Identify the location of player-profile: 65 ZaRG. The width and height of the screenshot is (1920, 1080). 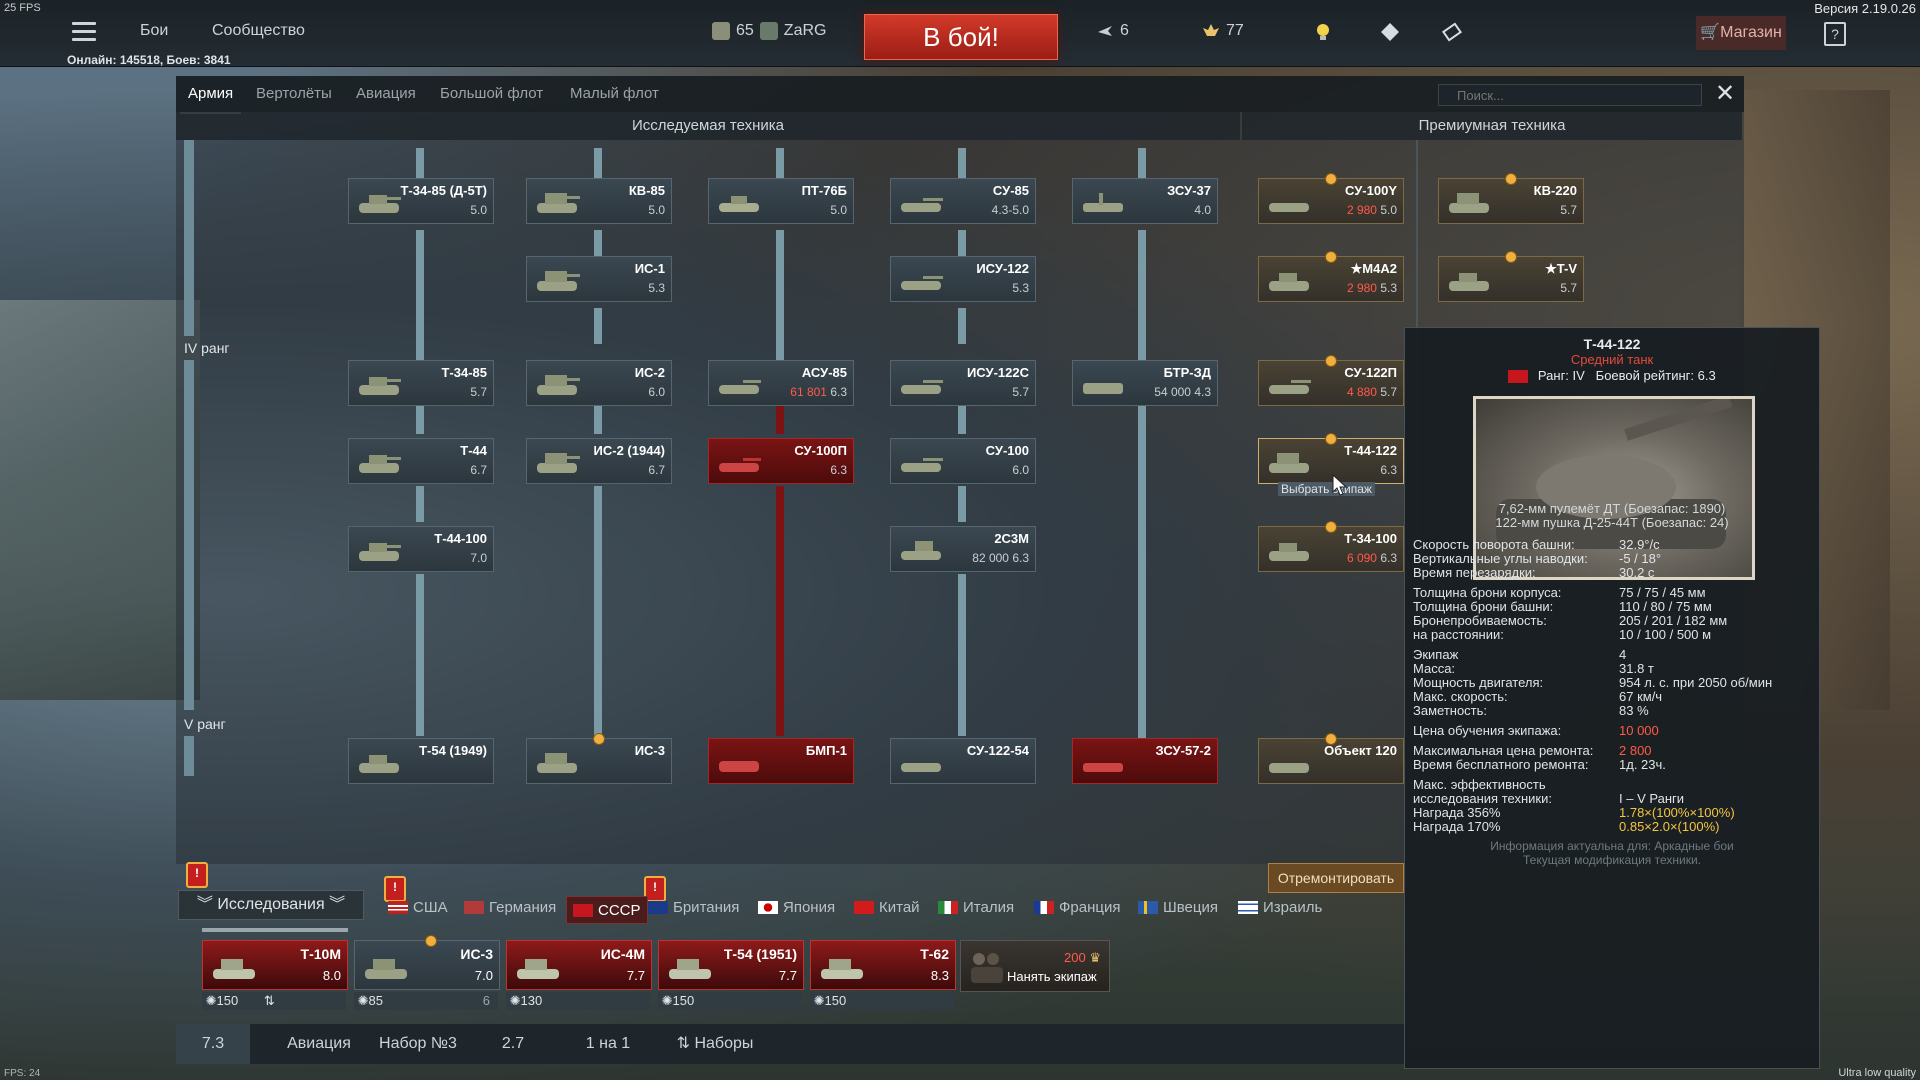
(769, 31).